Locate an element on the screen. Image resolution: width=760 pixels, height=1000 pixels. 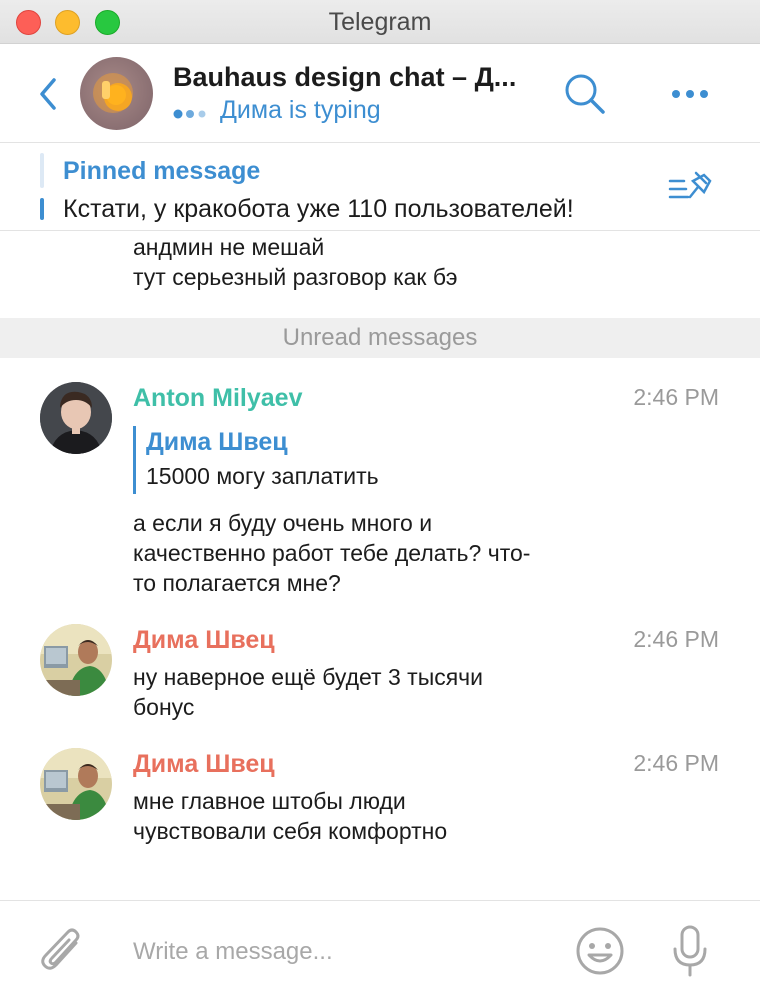
window-titlebar: Telegram is located at coordinates (380, 22).